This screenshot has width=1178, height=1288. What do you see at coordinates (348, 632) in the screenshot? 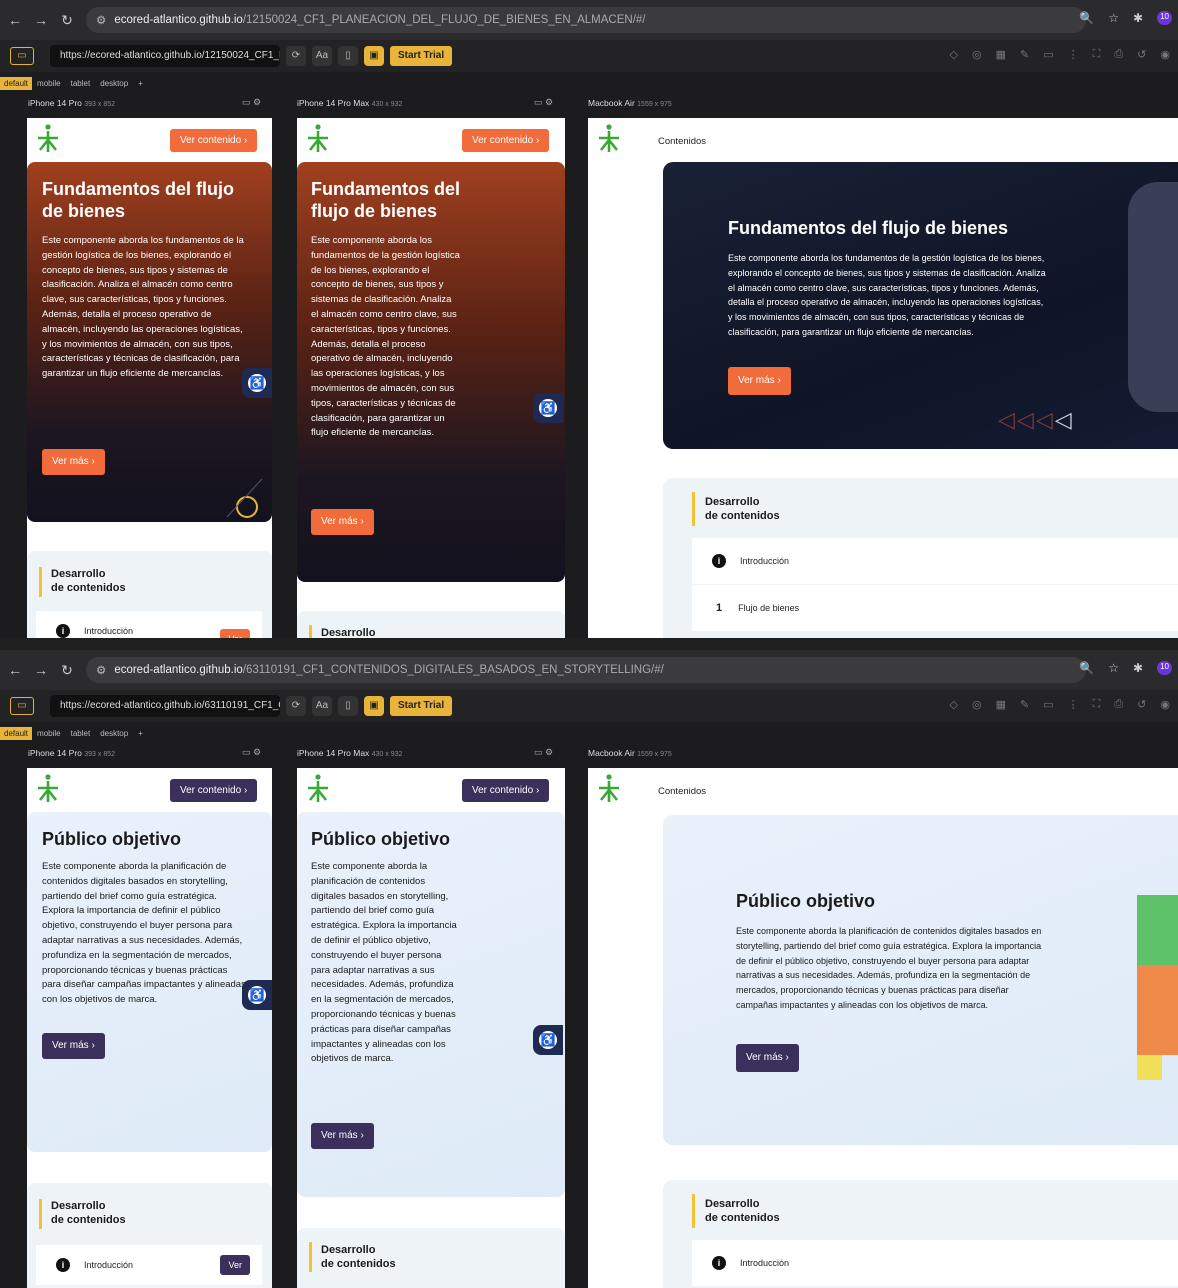
I see `desarrollo-title: Desarrollo` at bounding box center [348, 632].